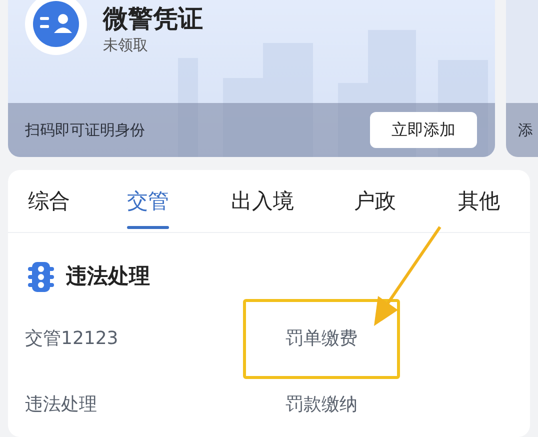 The image size is (538, 437). Describe the element at coordinates (375, 201) in the screenshot. I see `category-tab: 户政` at that location.